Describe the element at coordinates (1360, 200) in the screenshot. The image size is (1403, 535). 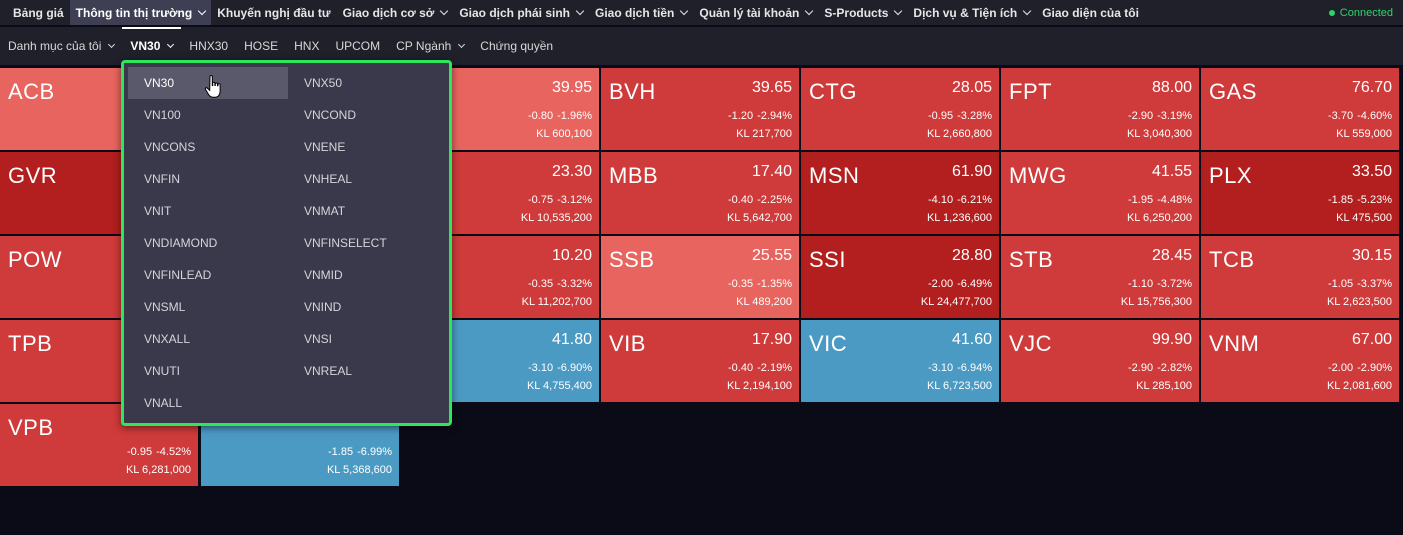
I see `stock-change: -1.85 -5.23%` at that location.